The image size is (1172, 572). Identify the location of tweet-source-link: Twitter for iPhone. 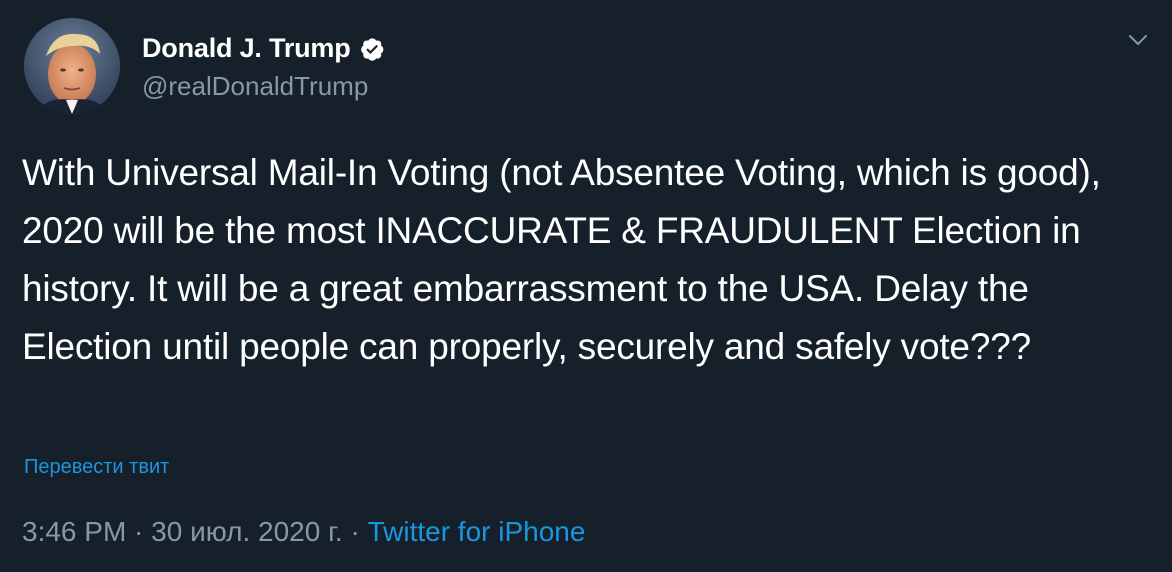
(477, 531).